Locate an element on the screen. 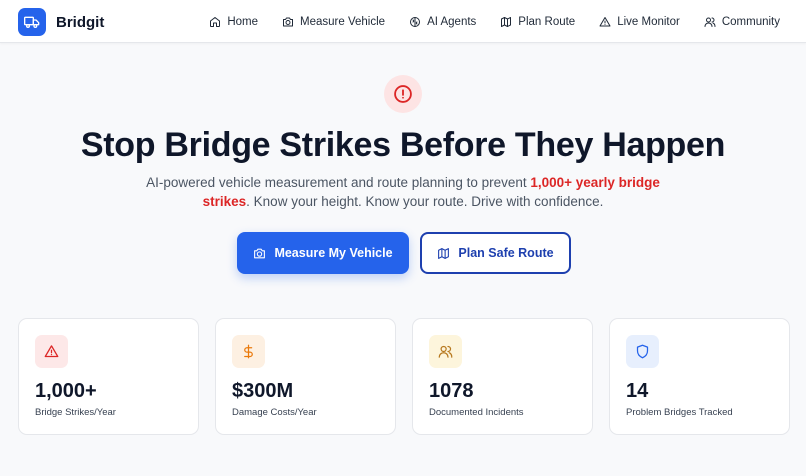  stat-card-documented-incidents: 1078 Documented Incidents is located at coordinates (502, 376).